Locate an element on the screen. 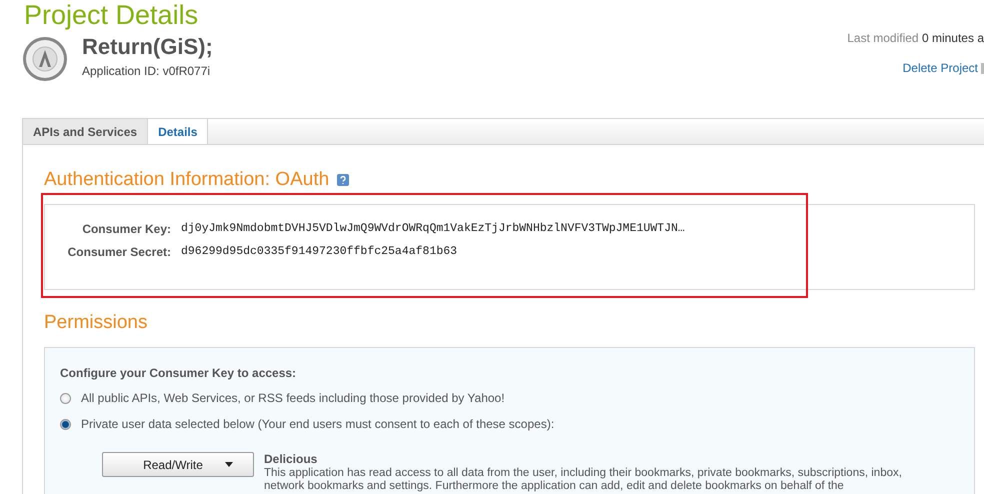  tab: APIs and Services is located at coordinates (85, 131).